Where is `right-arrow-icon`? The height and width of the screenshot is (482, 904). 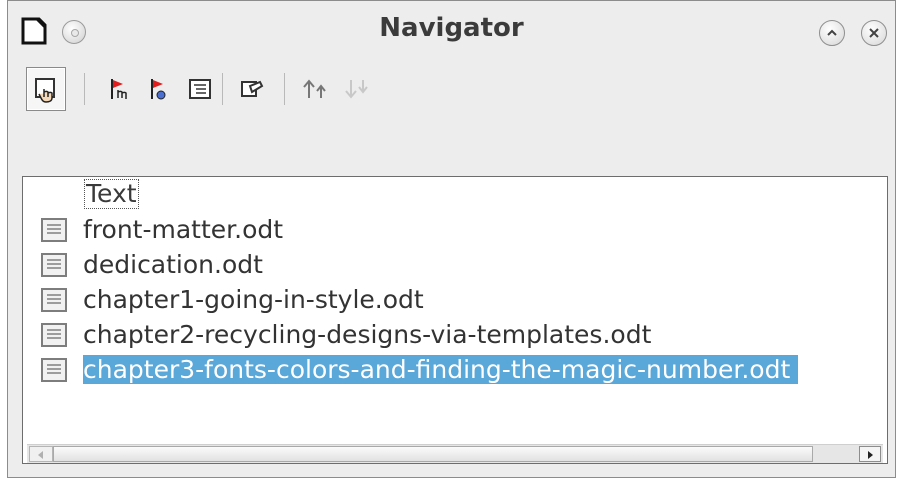 right-arrow-icon is located at coordinates (870, 455).